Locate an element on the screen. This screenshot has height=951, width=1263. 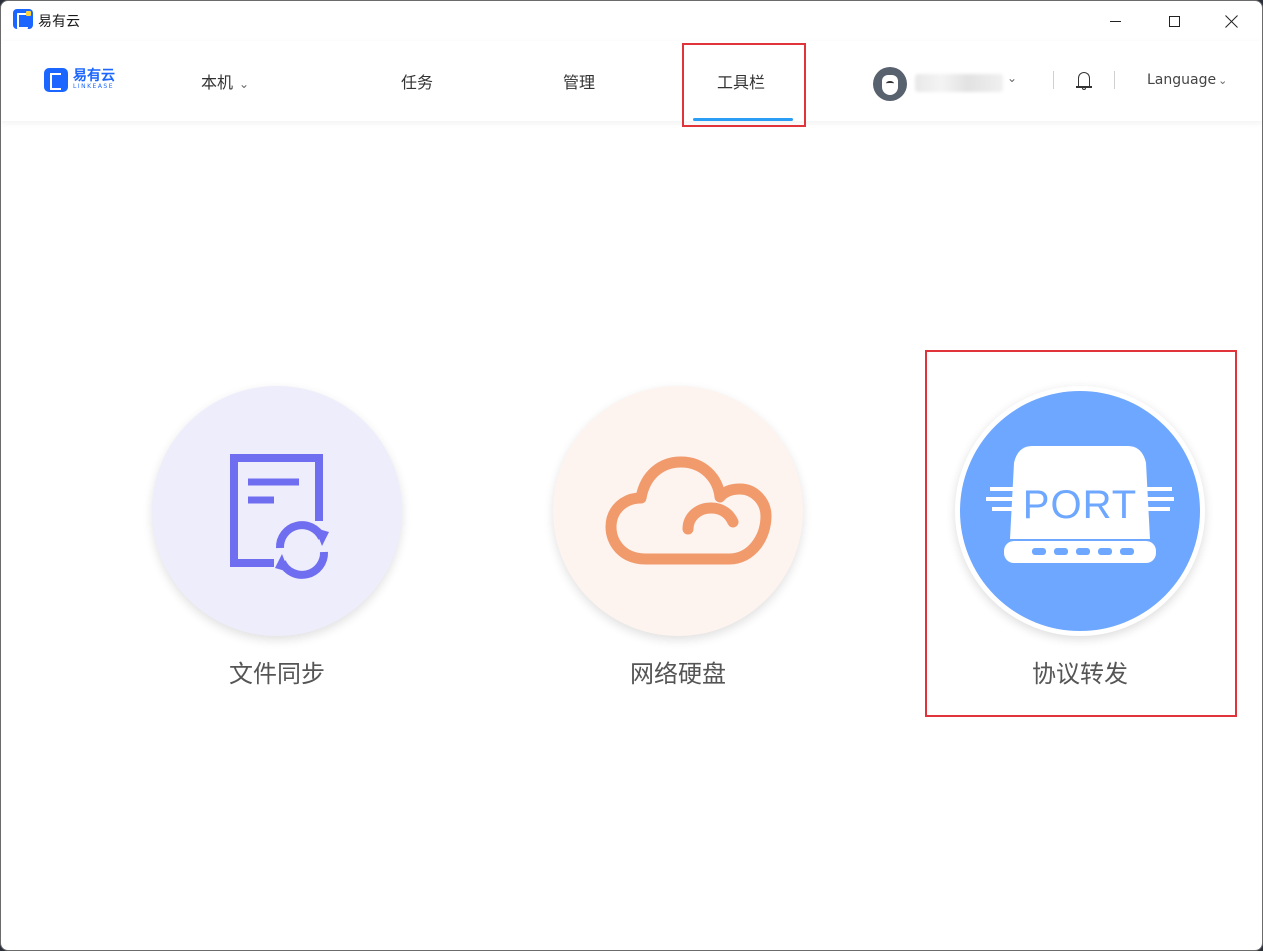
nav-tasks: 任务 is located at coordinates (417, 81).